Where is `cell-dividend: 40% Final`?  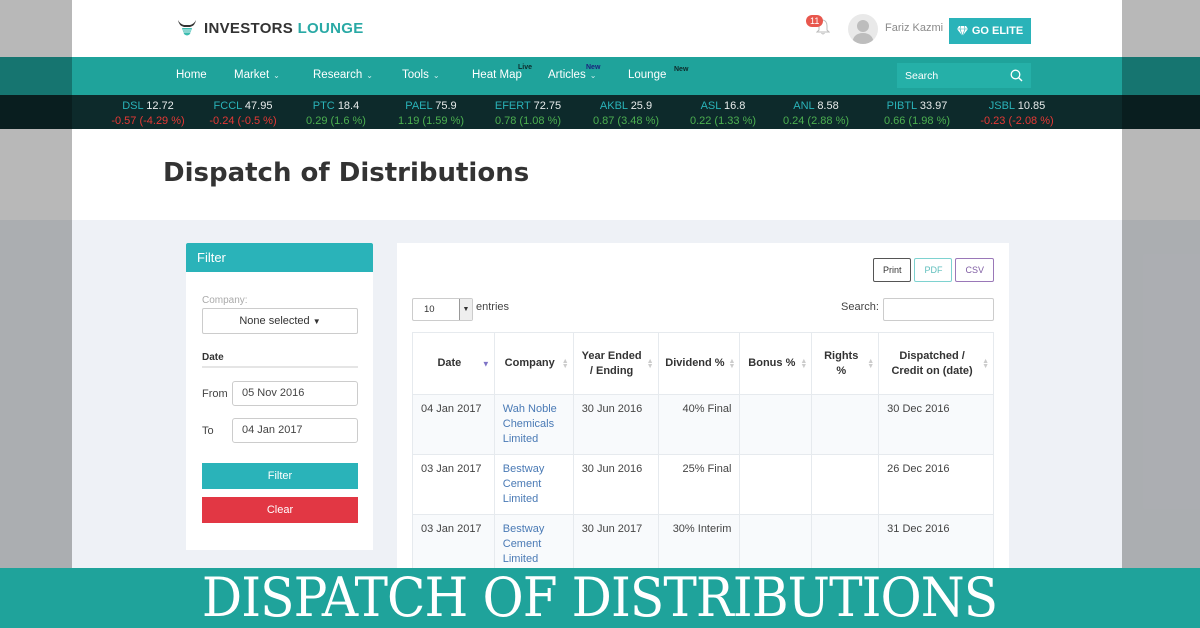
cell-dividend: 40% Final is located at coordinates (699, 424).